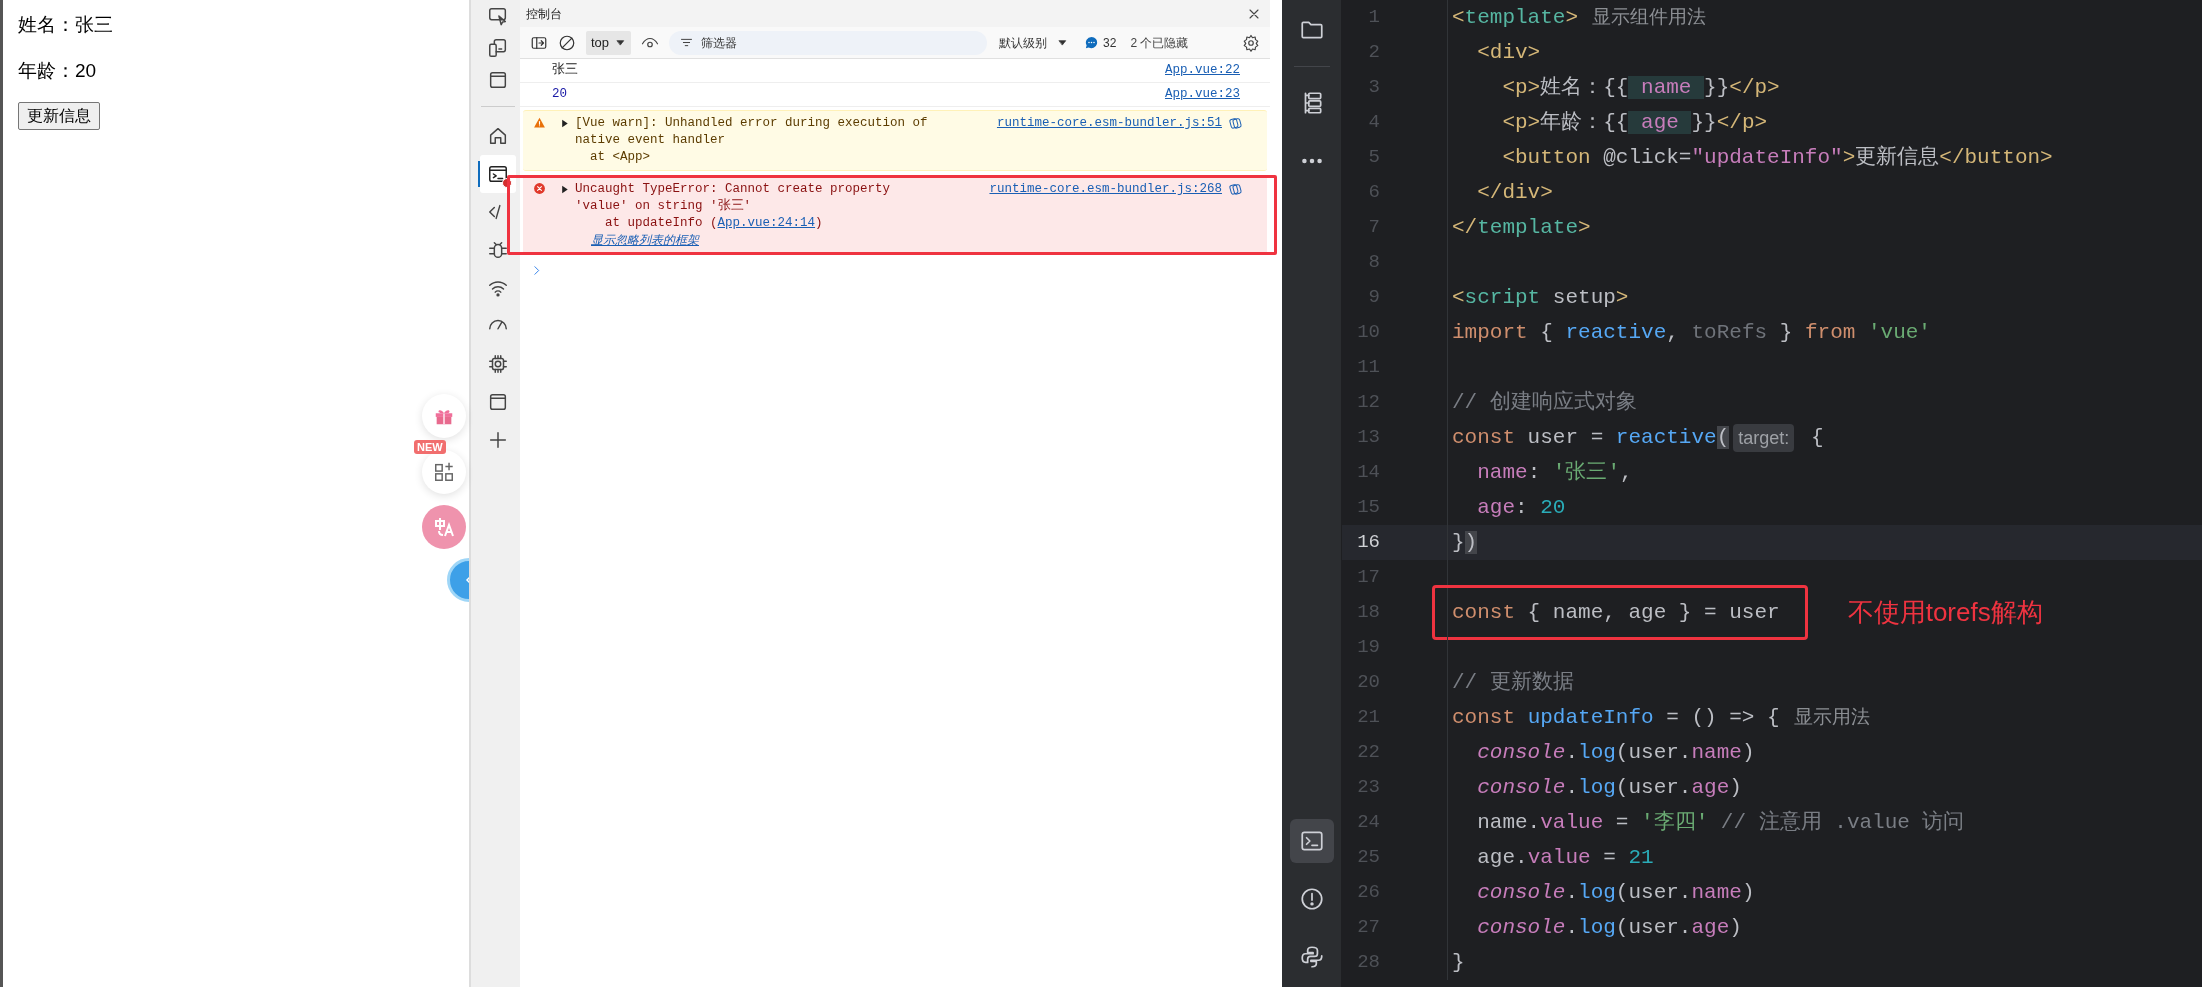 This screenshot has height=987, width=2202. I want to click on code-text: <button @click="updateInfo">更新信息</button>, so click(1777, 157).